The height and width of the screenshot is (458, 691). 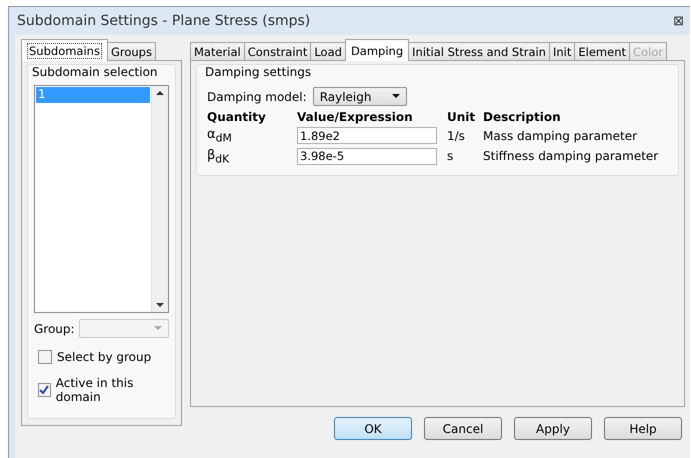 What do you see at coordinates (328, 51) in the screenshot?
I see `tab: Load` at bounding box center [328, 51].